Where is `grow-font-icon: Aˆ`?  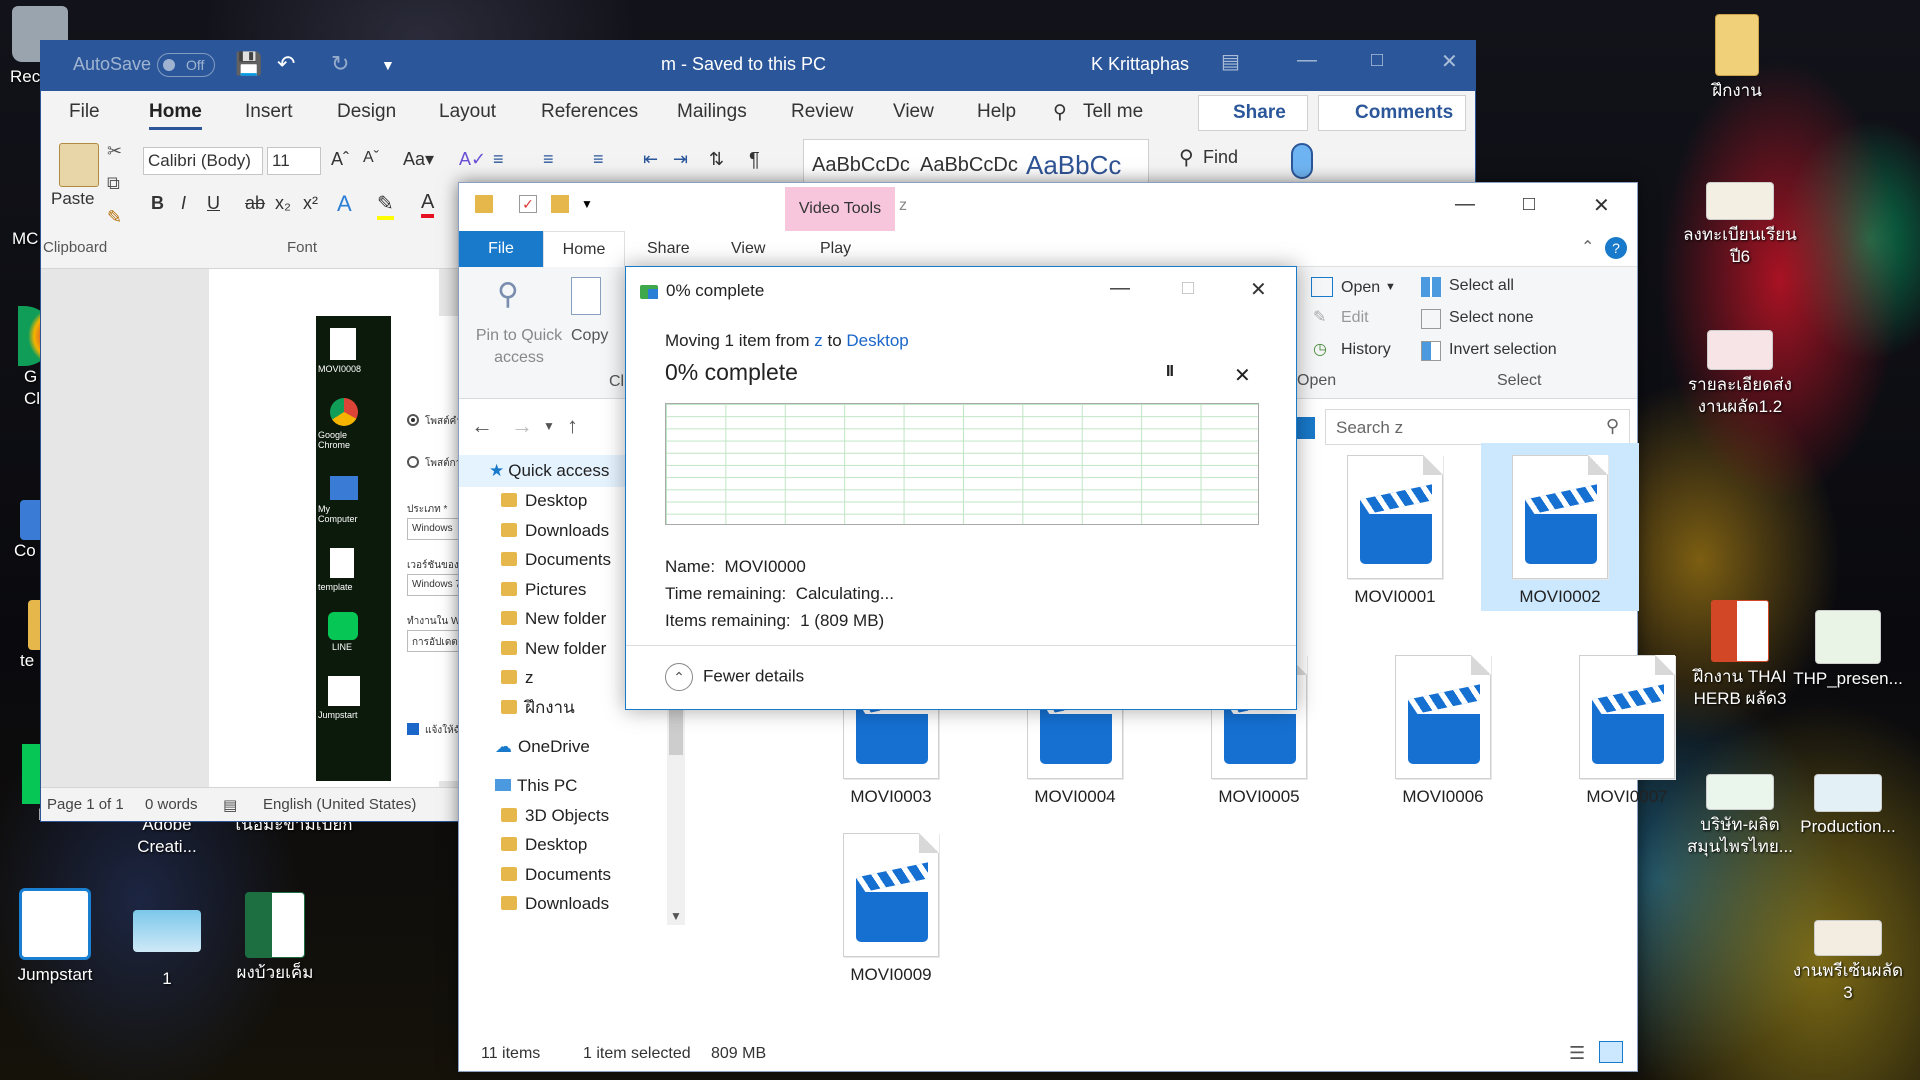
grow-font-icon: Aˆ is located at coordinates (340, 159).